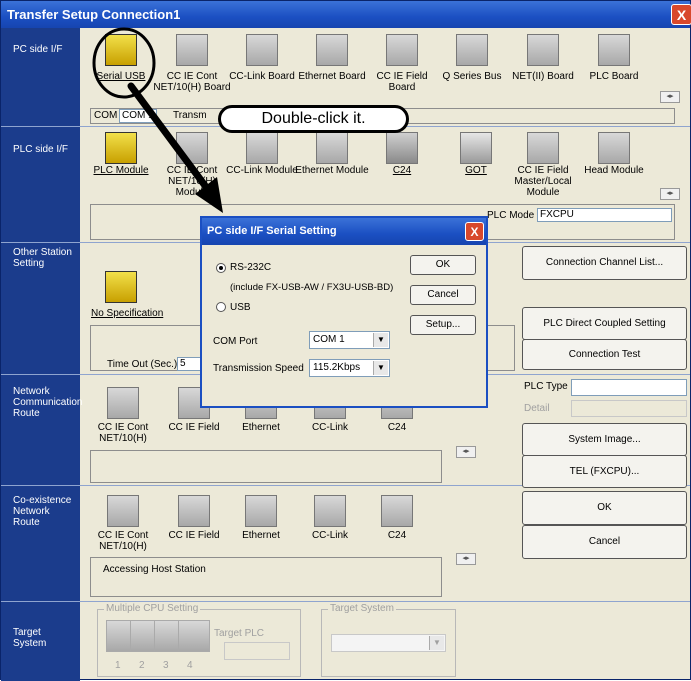  Describe the element at coordinates (337, 367) in the screenshot. I see `speed-value: 115.2Kbps` at that location.